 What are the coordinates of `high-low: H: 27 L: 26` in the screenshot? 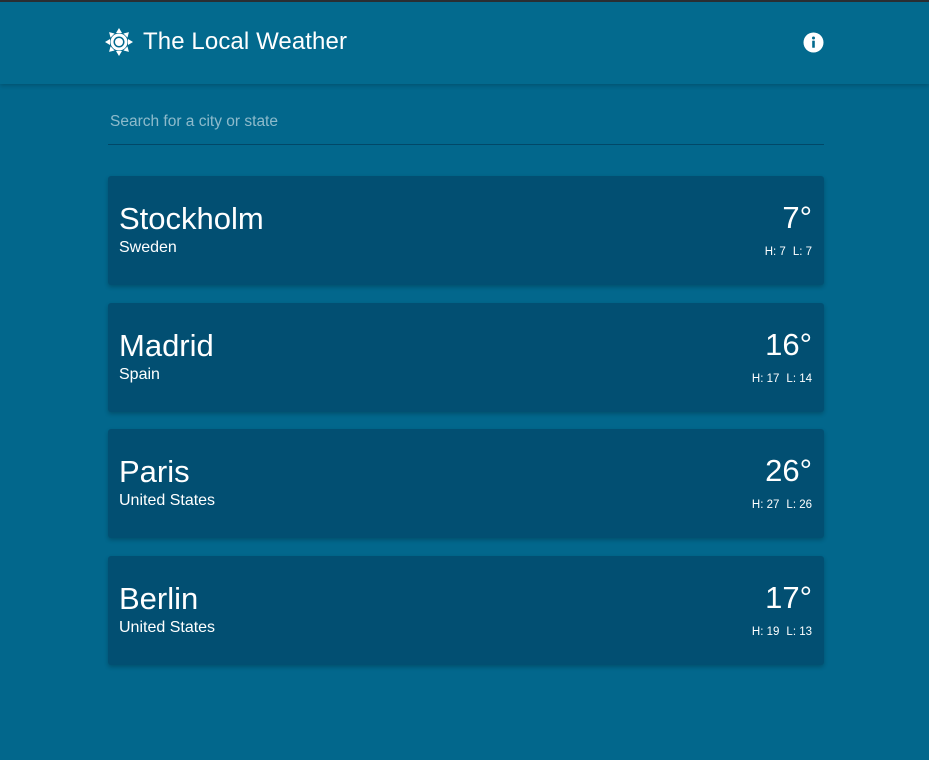 It's located at (782, 505).